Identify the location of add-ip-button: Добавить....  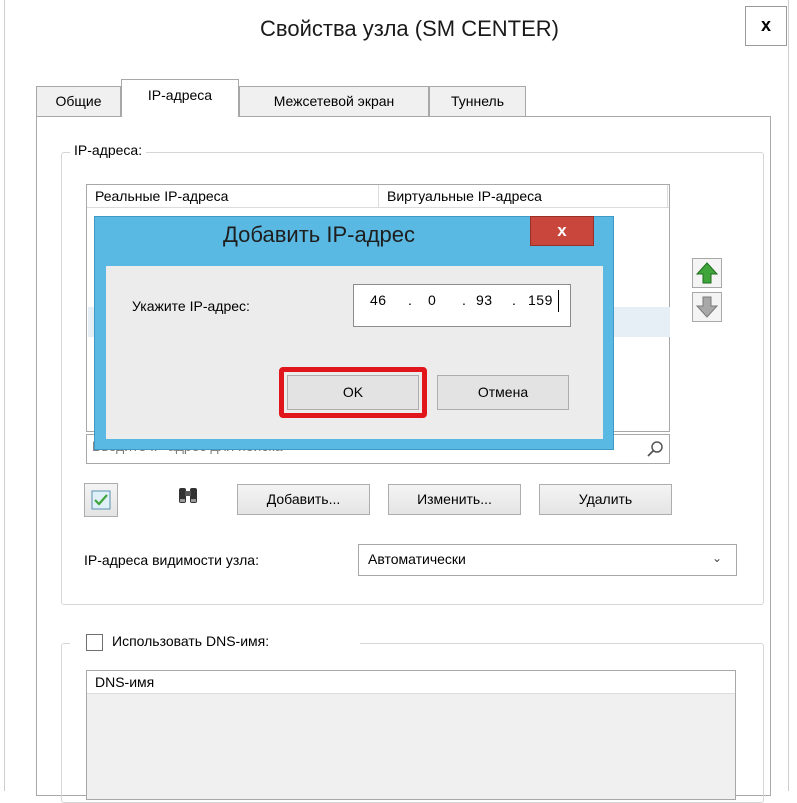
(303, 499).